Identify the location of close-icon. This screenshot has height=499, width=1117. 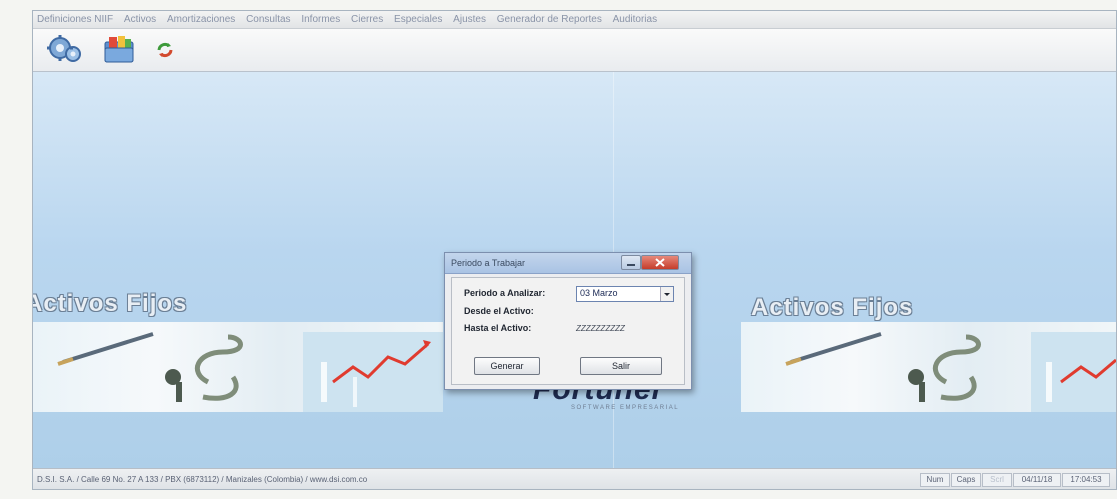
(660, 262).